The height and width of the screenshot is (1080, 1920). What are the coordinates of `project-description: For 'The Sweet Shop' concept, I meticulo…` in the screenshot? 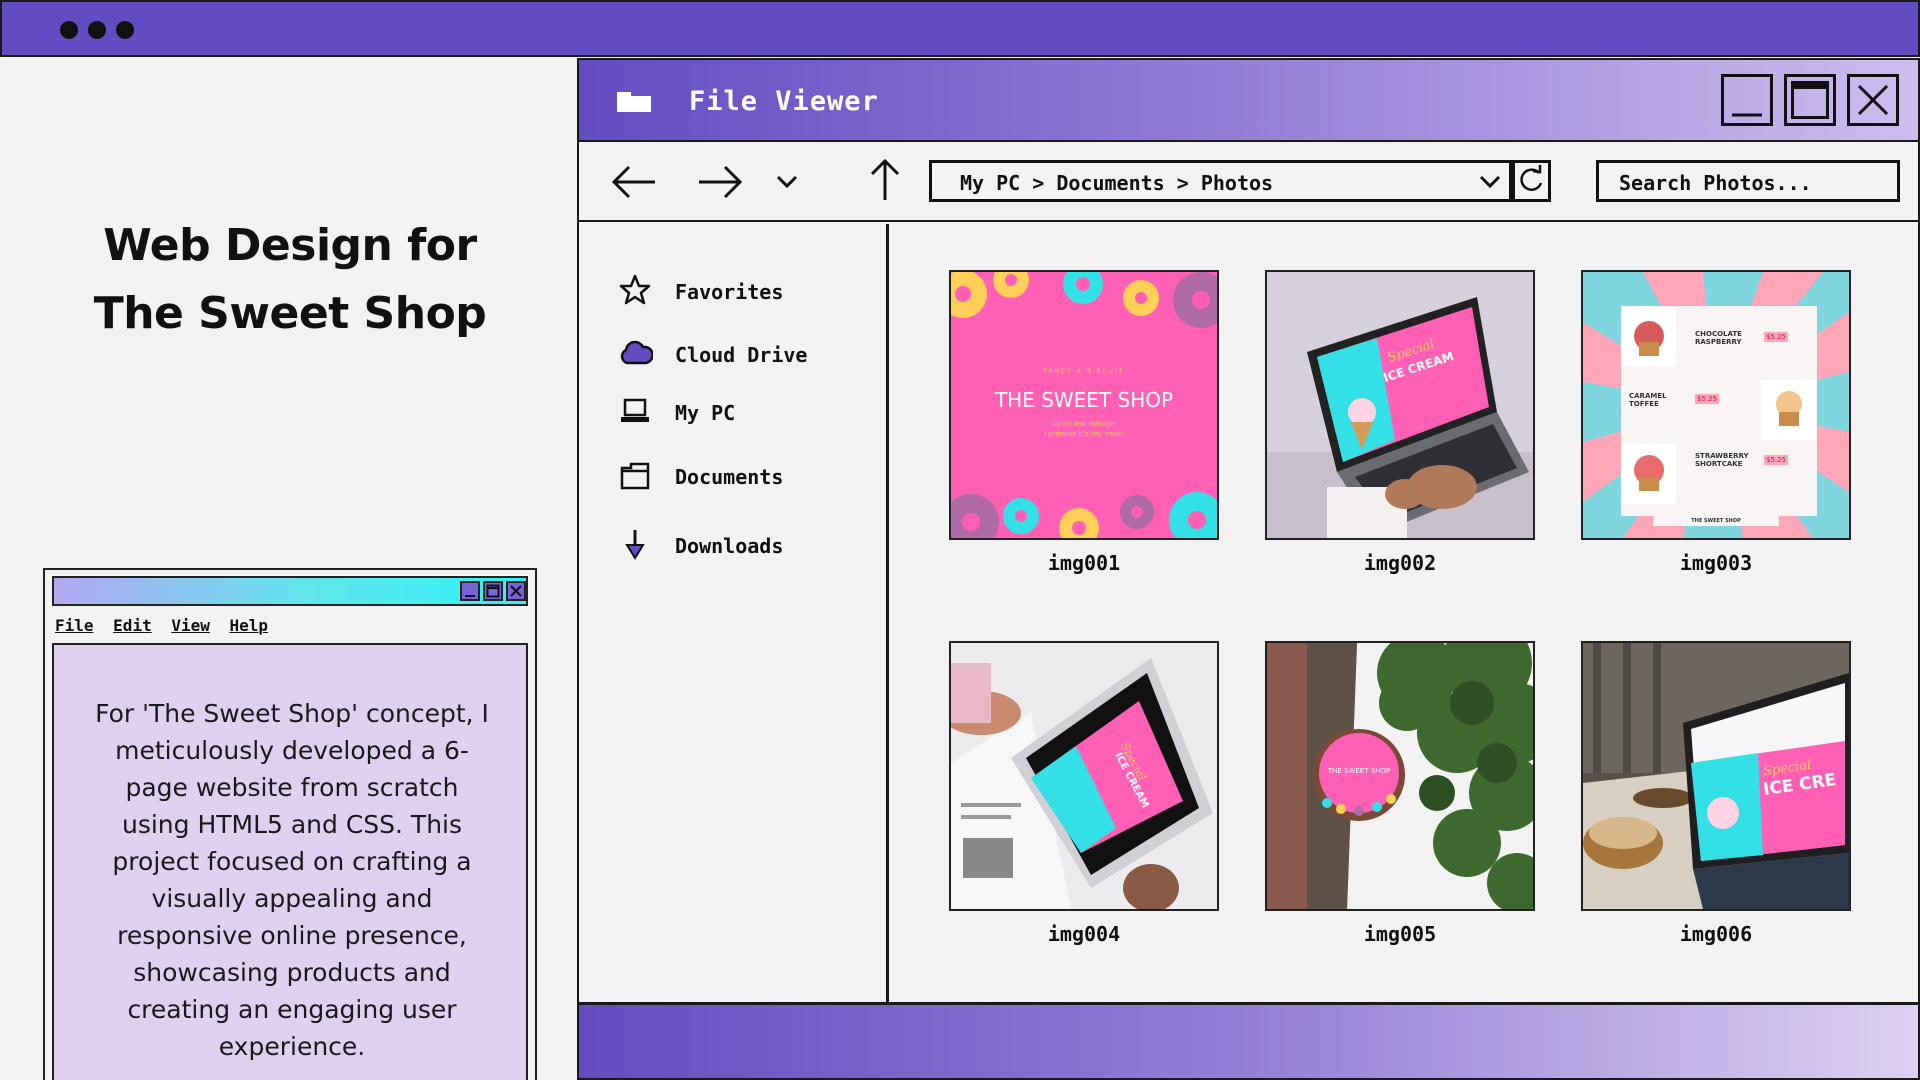 It's located at (292, 880).